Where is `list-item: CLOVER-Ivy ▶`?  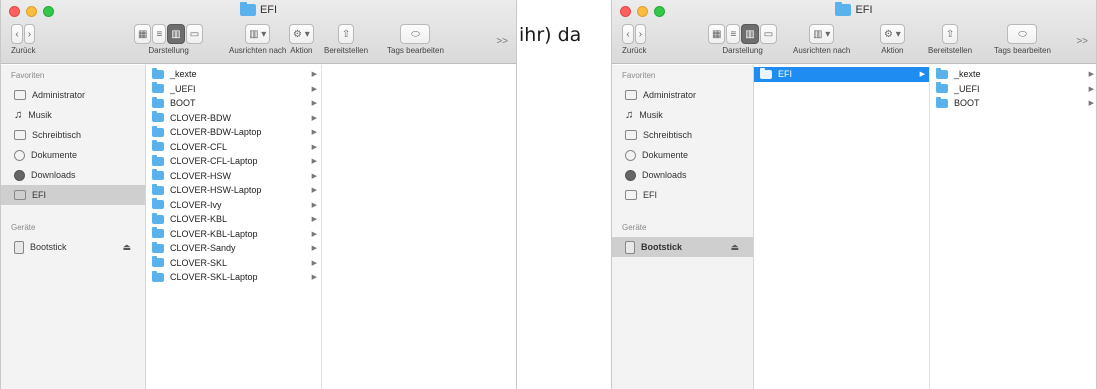 list-item: CLOVER-Ivy ▶ is located at coordinates (233, 205).